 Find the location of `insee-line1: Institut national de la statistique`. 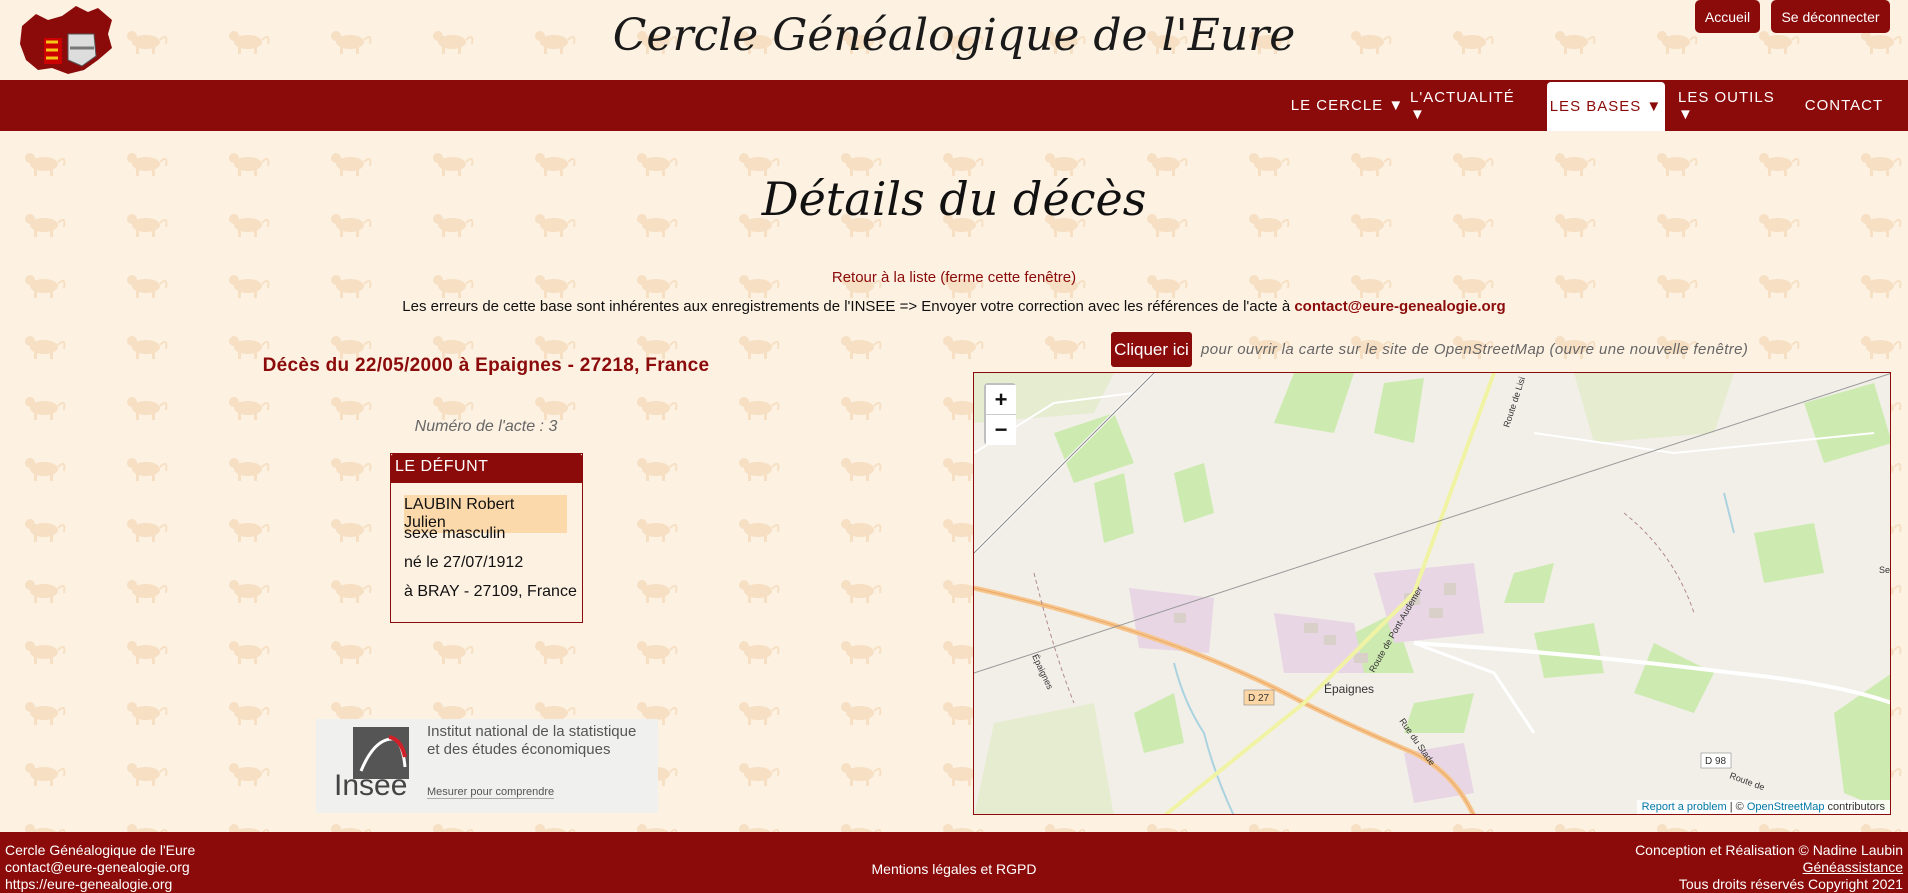

insee-line1: Institut national de la statistique is located at coordinates (532, 731).